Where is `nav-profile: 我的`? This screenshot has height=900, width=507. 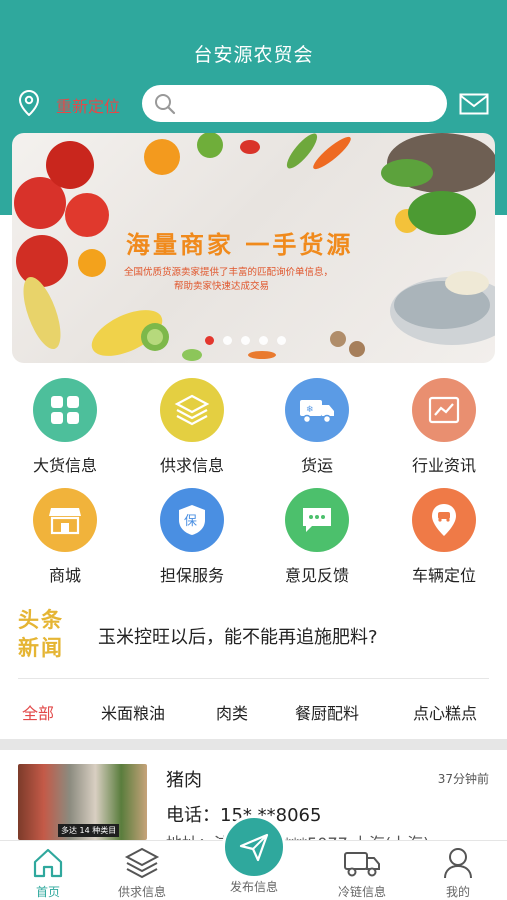 nav-profile: 我的 is located at coordinates (458, 872).